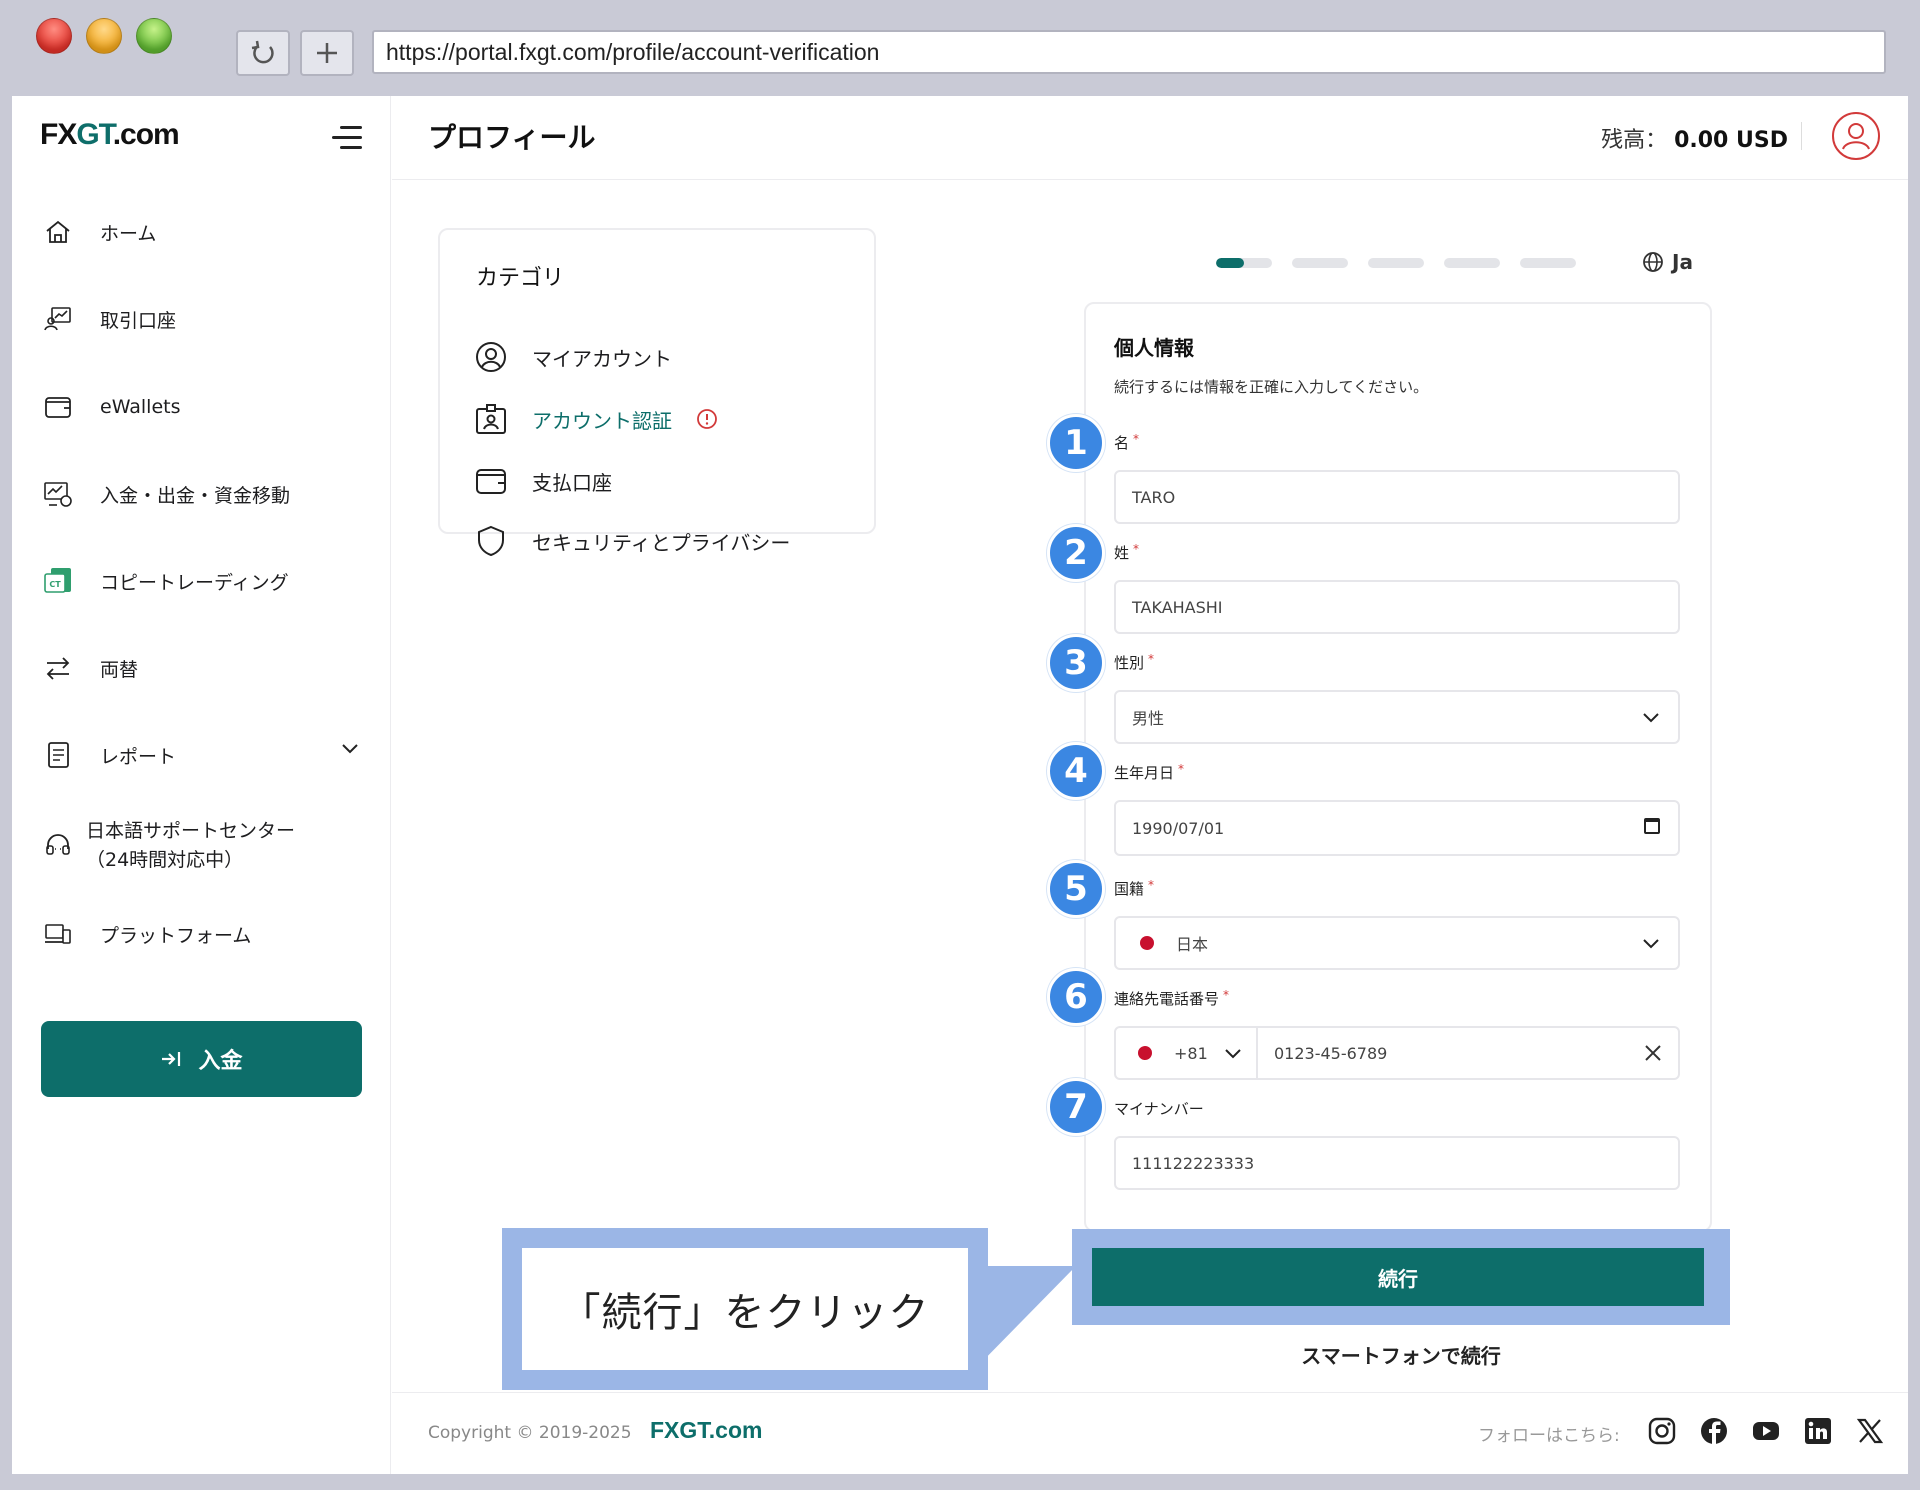 The image size is (1920, 1490). Describe the element at coordinates (1191, 1053) in the screenshot. I see `country-code-value: +81` at that location.